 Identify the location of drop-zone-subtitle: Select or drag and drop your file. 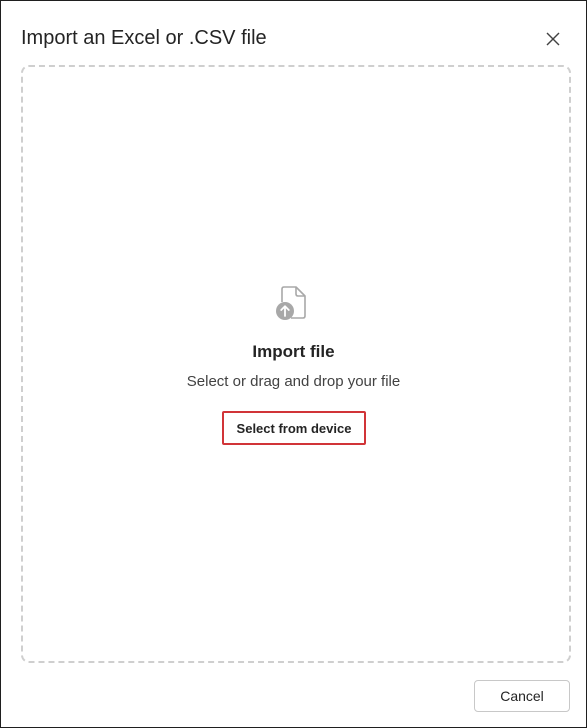
(293, 381).